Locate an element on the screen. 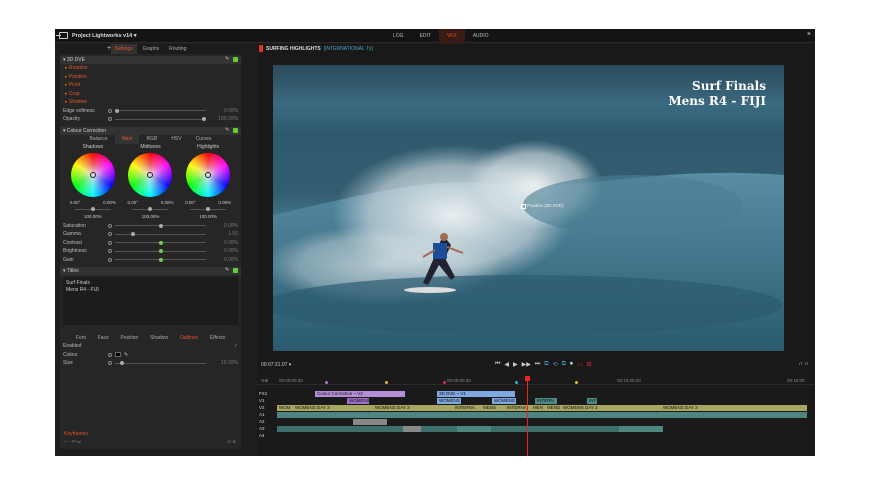 The width and height of the screenshot is (870, 490). edge-softness-slider is located at coordinates (160, 110).